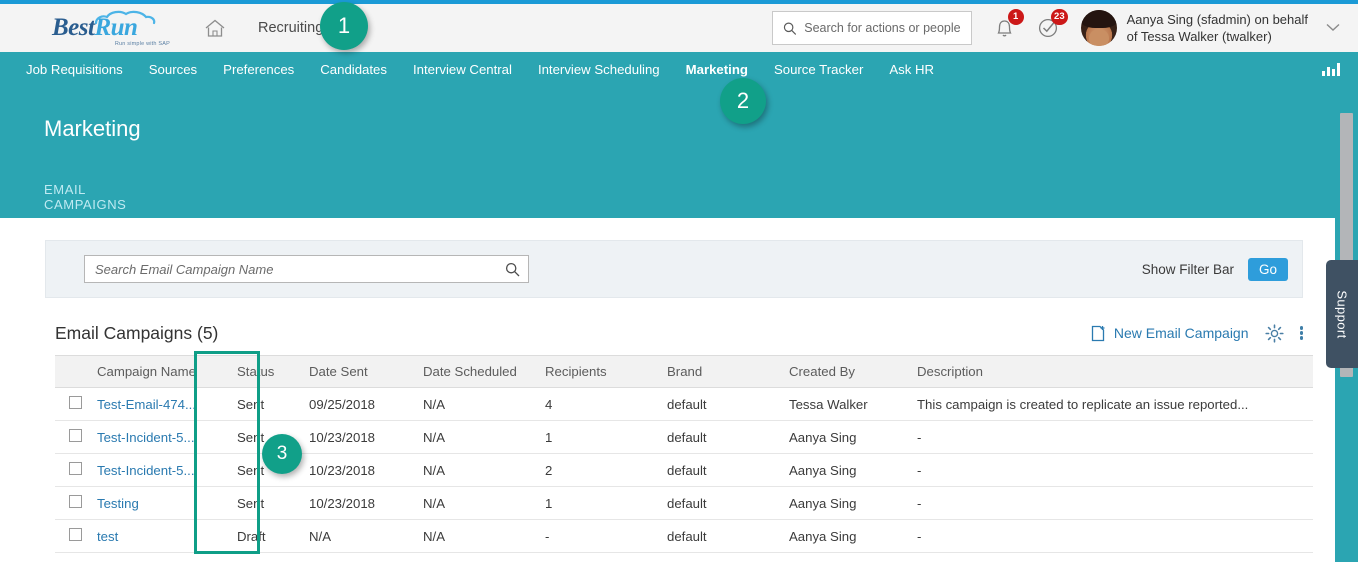 This screenshot has height=562, width=1358. I want to click on status-column-highlight, so click(227, 470).